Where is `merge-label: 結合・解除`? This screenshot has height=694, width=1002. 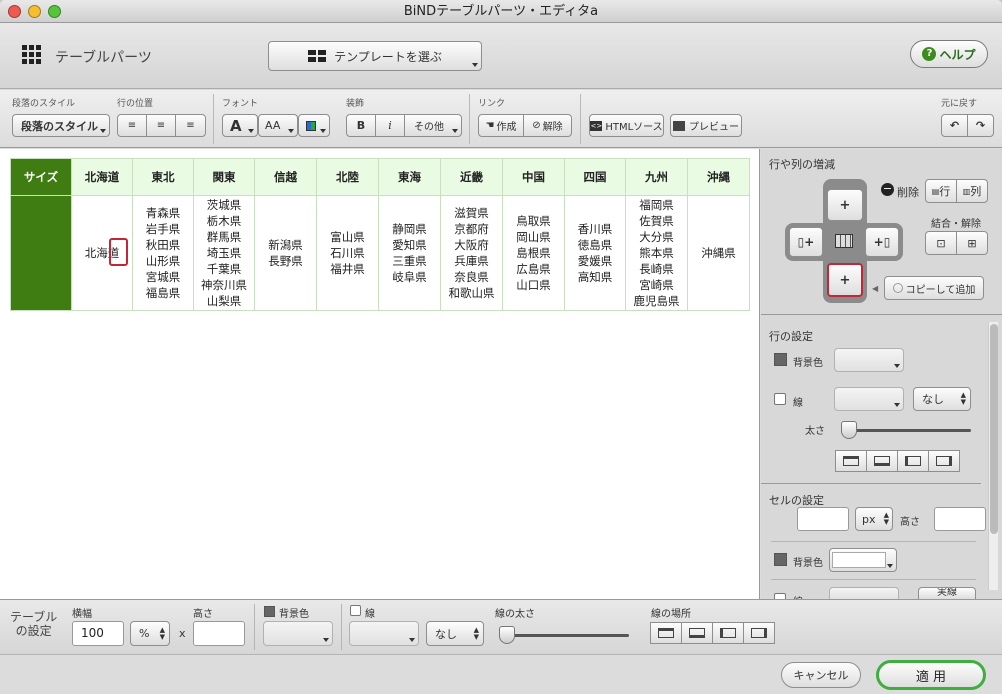 merge-label: 結合・解除 is located at coordinates (956, 224).